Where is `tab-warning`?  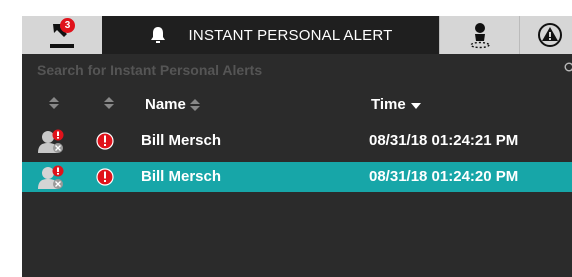 tab-warning is located at coordinates (545, 35).